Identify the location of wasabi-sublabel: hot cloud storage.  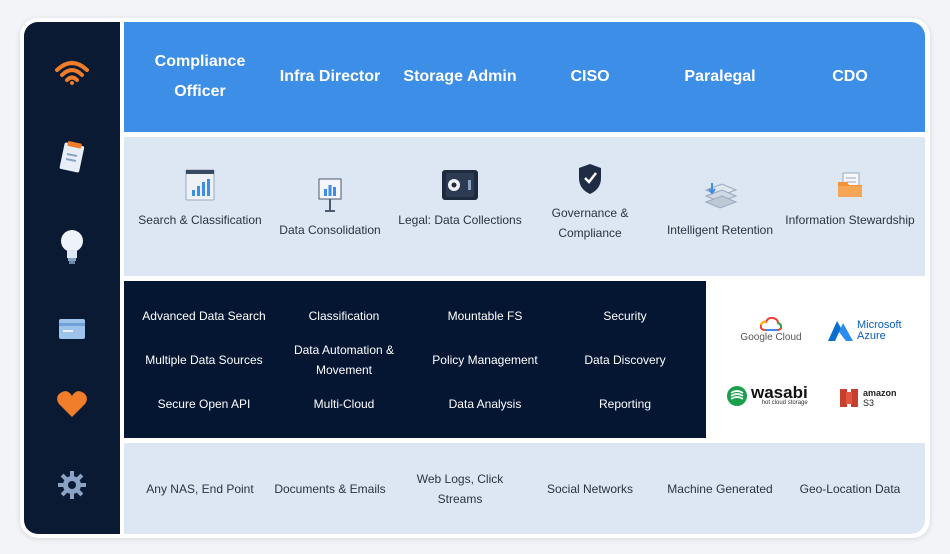
(784, 402).